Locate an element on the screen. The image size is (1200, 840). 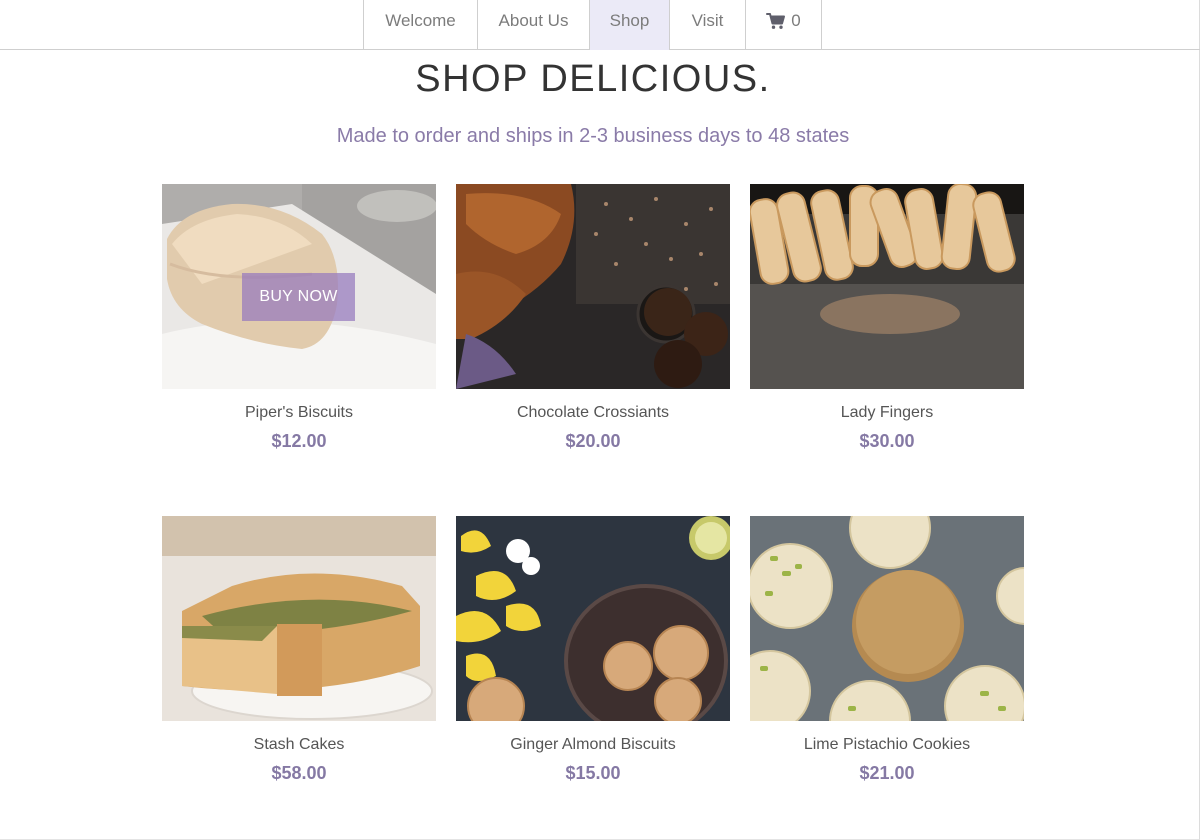
nav-item-shop-label: Shop is located at coordinates (629, 20).